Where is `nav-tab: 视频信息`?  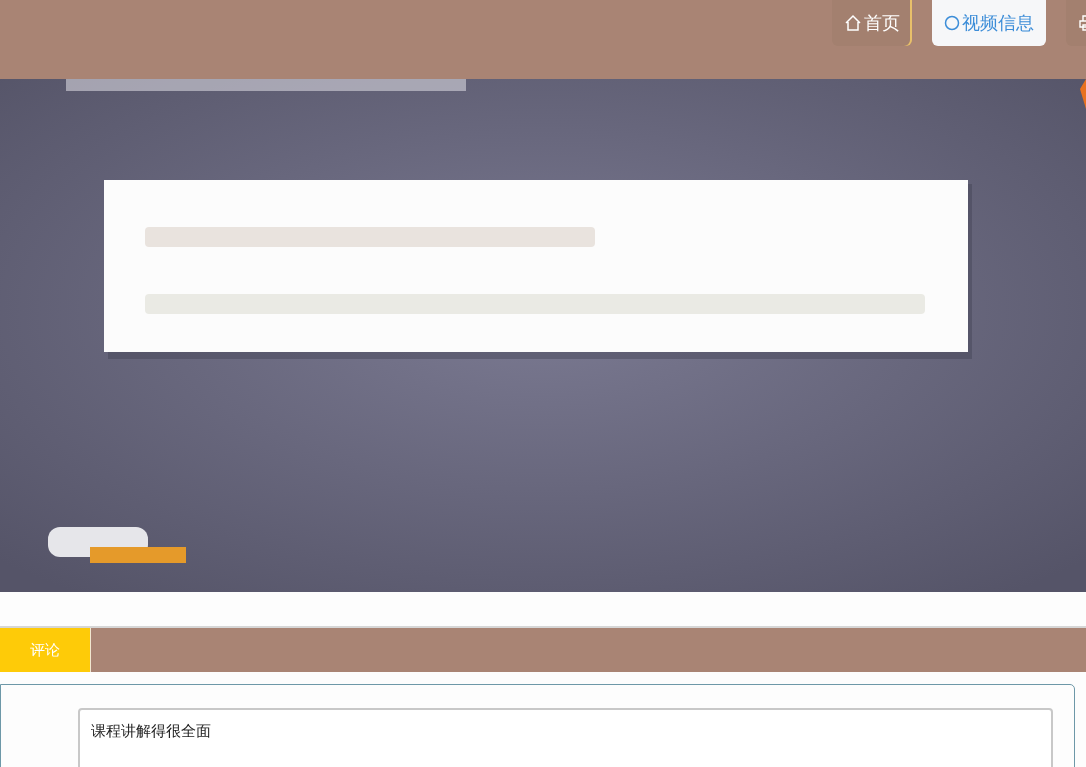
nav-tab: 视频信息 is located at coordinates (989, 23).